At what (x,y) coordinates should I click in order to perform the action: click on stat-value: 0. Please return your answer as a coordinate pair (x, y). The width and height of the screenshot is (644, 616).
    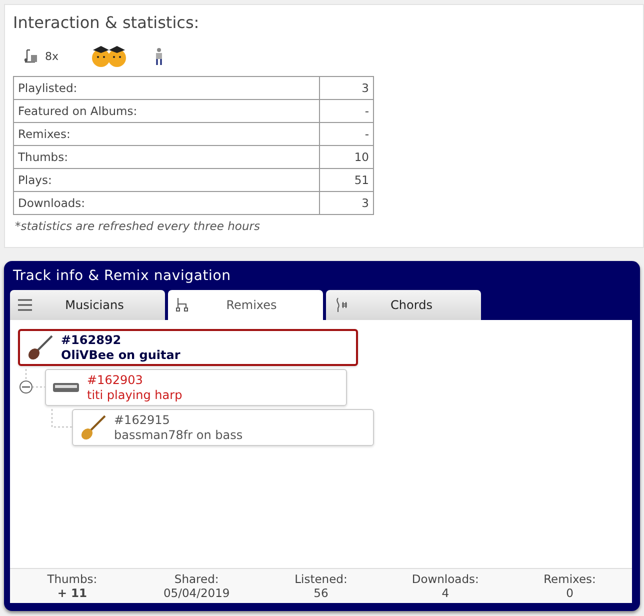
    Looking at the image, I should click on (570, 593).